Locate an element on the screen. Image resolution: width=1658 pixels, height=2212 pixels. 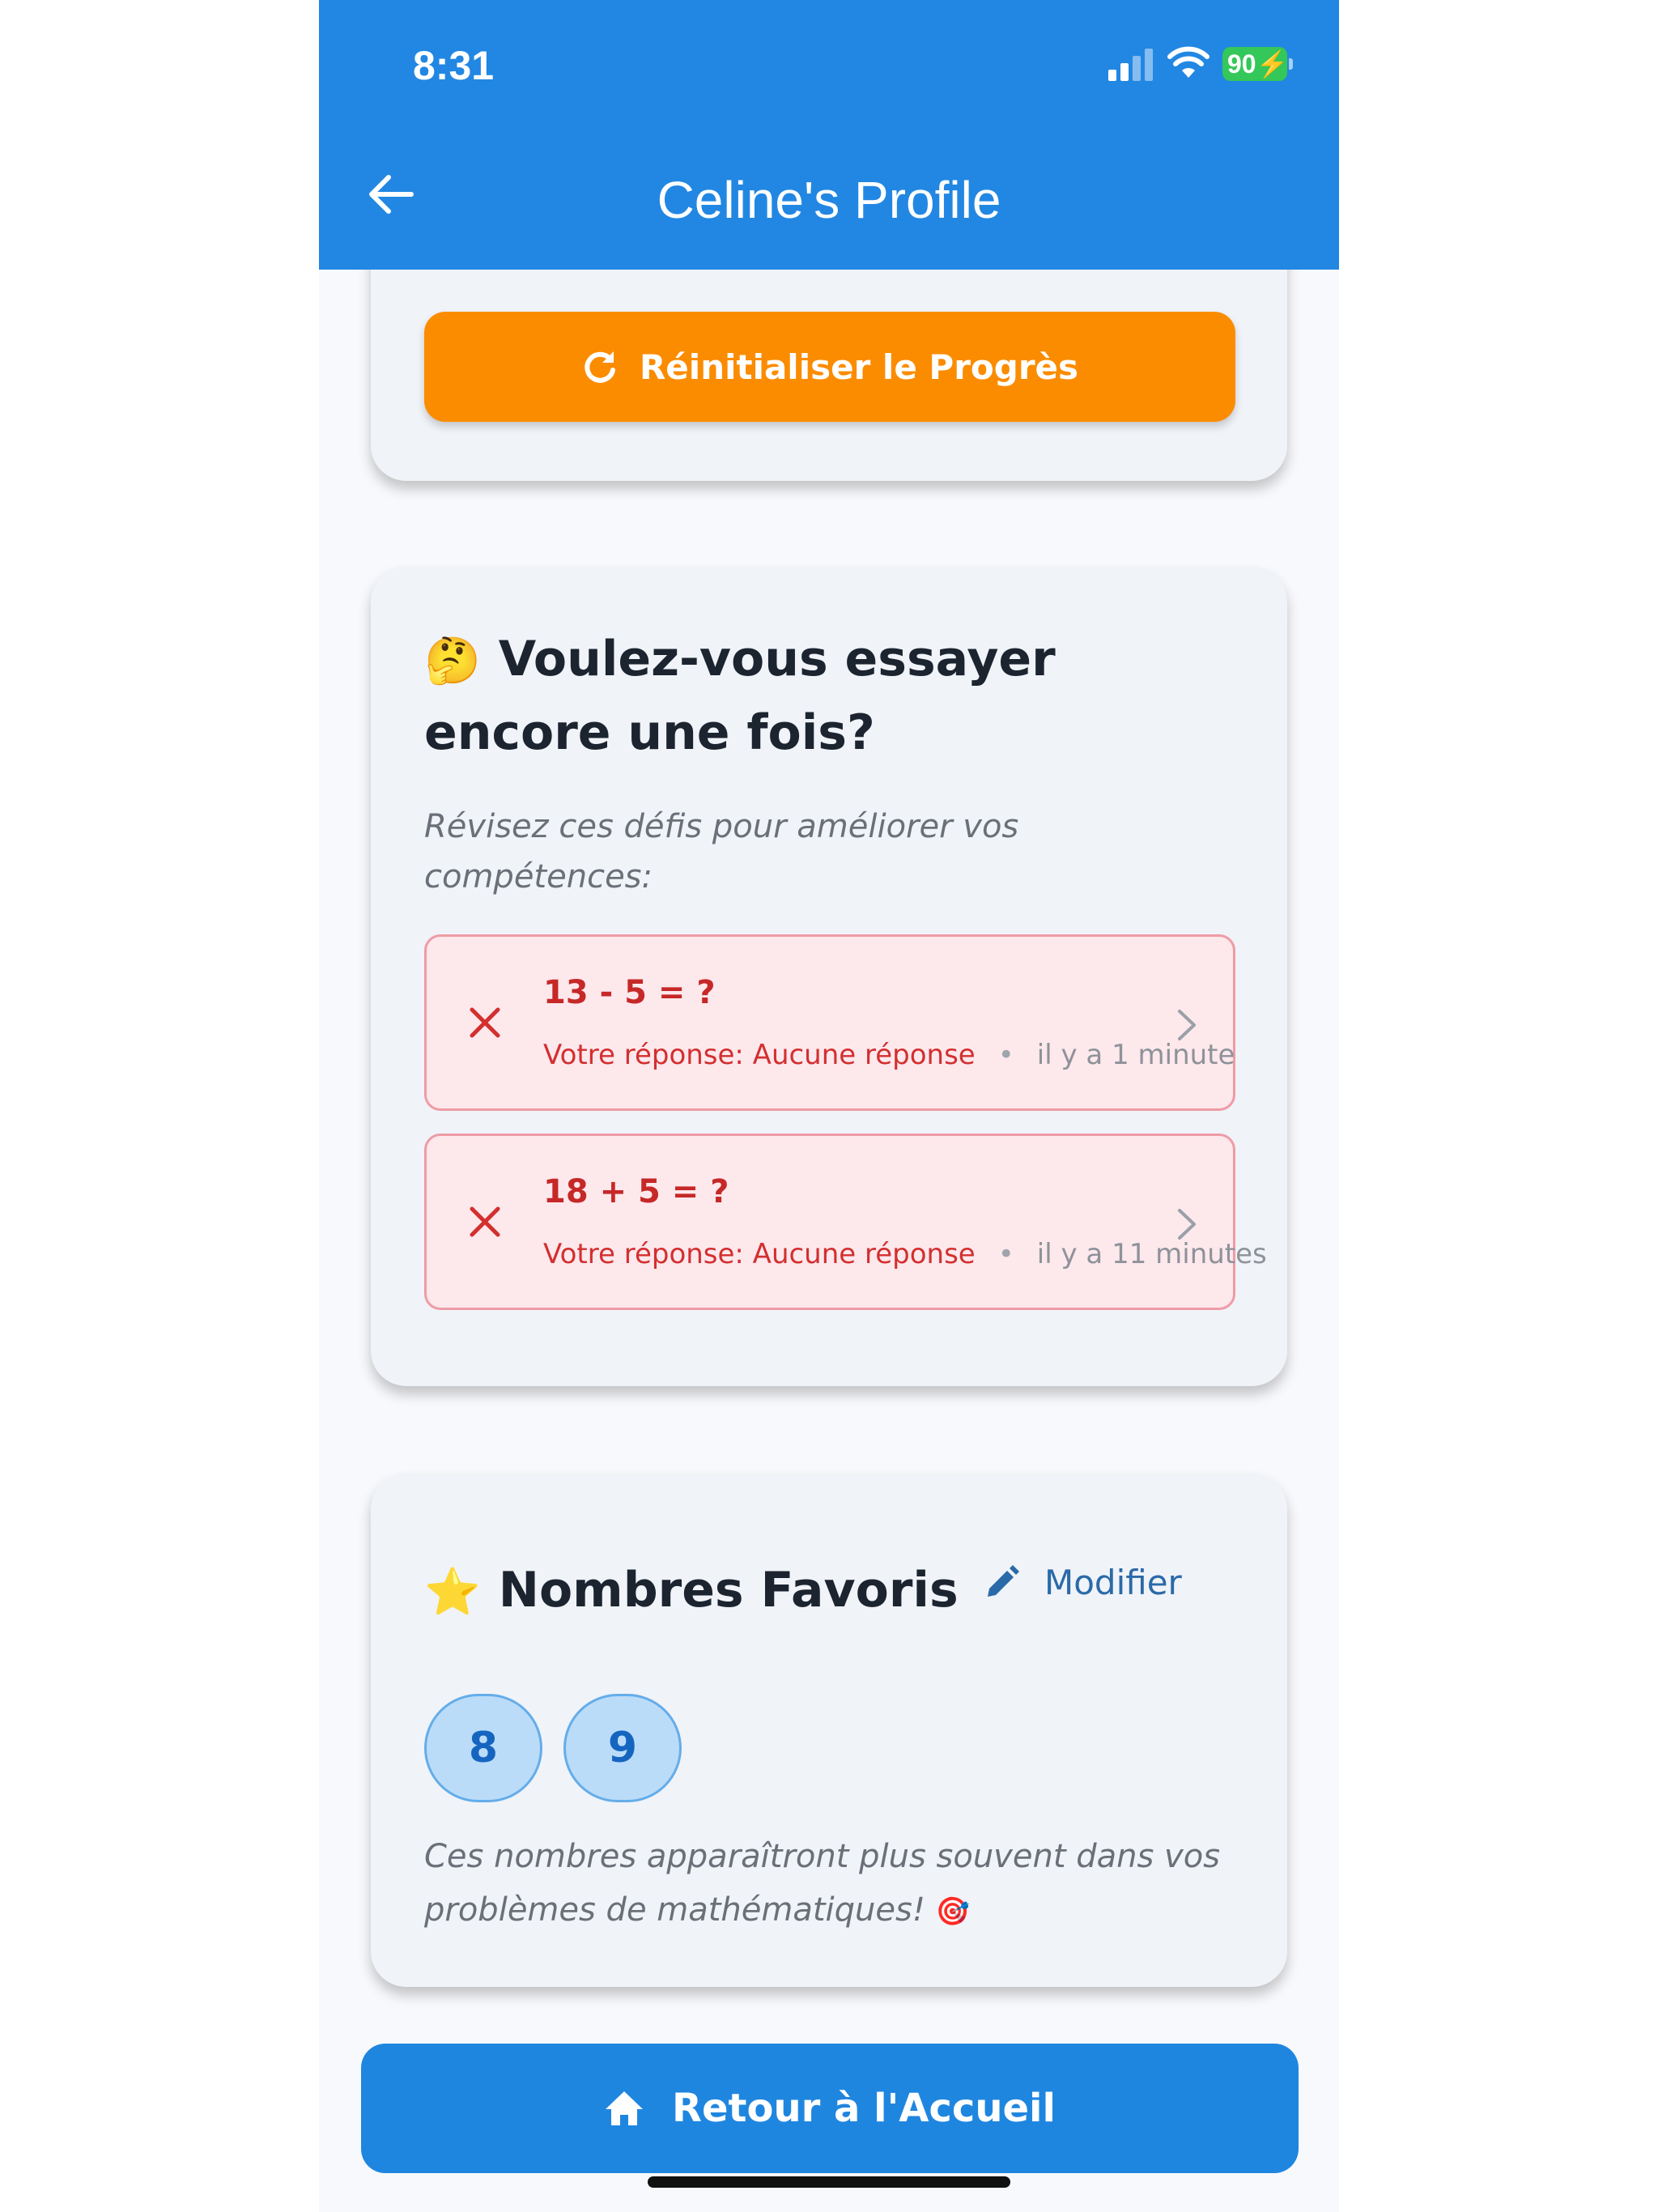
retry-title: Voulez-vous essayer encore une fois? is located at coordinates (740, 697).